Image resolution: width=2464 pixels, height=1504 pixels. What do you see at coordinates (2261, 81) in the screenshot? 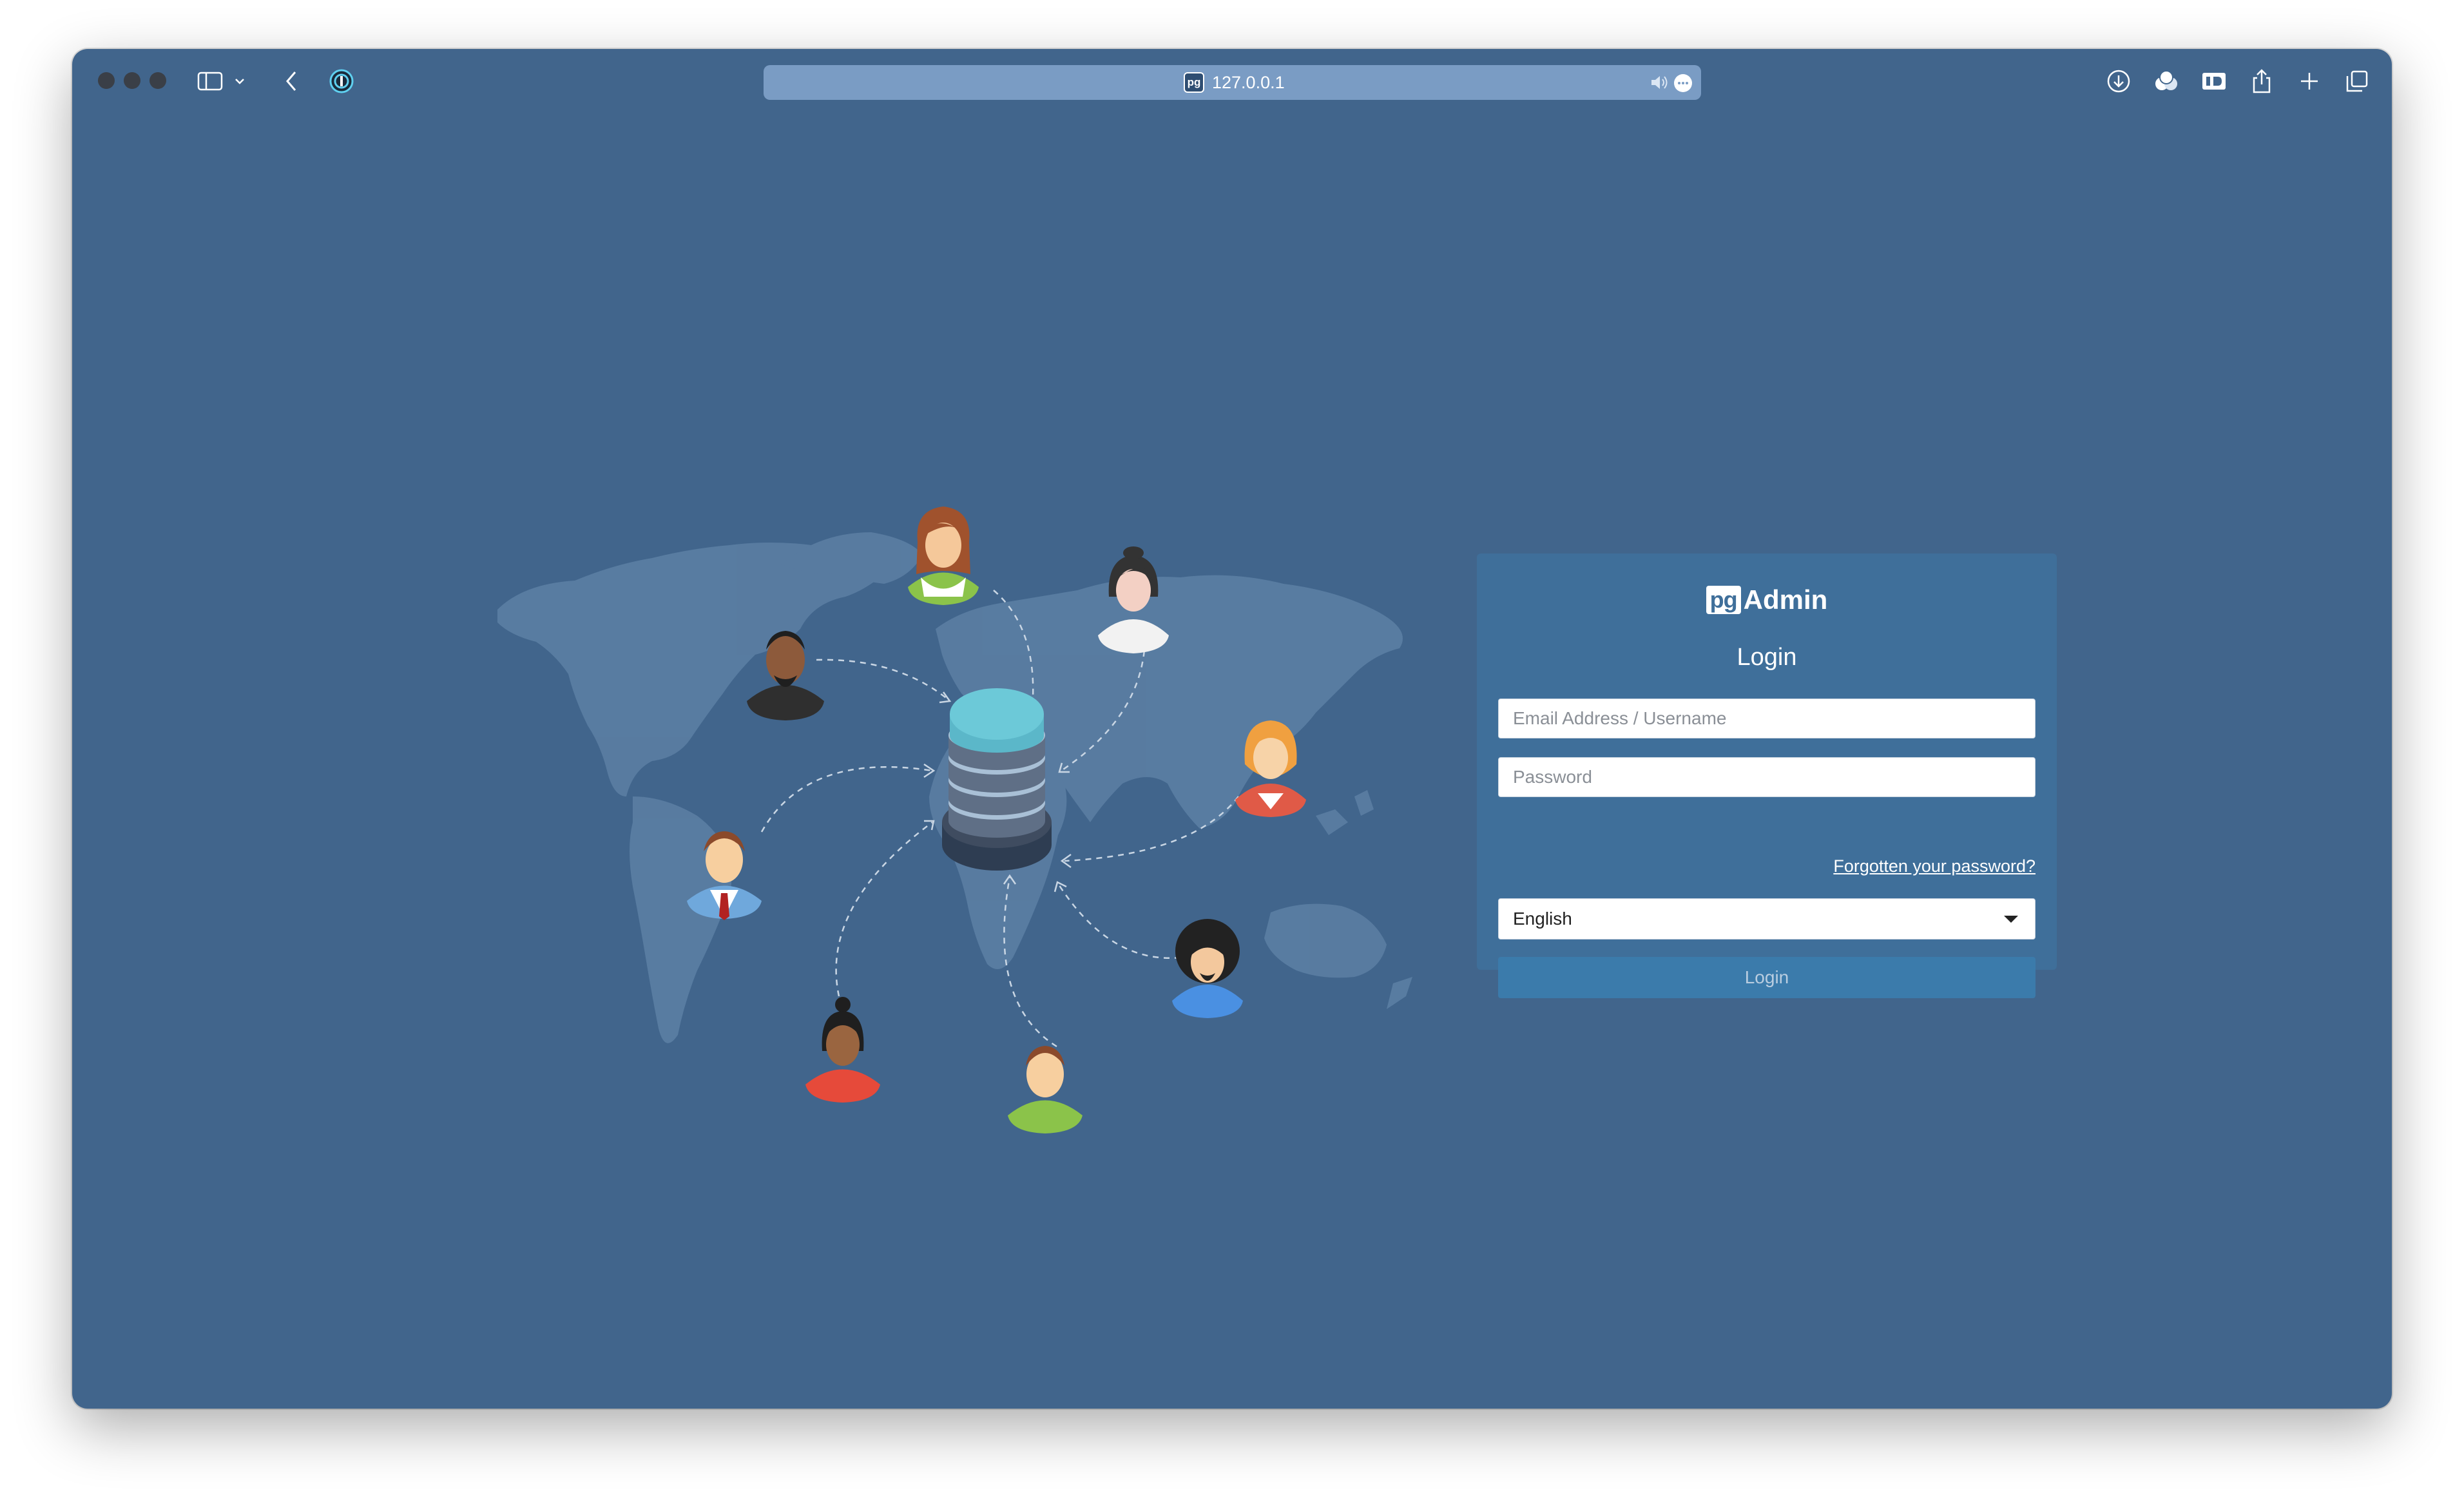
I see `share-icon` at bounding box center [2261, 81].